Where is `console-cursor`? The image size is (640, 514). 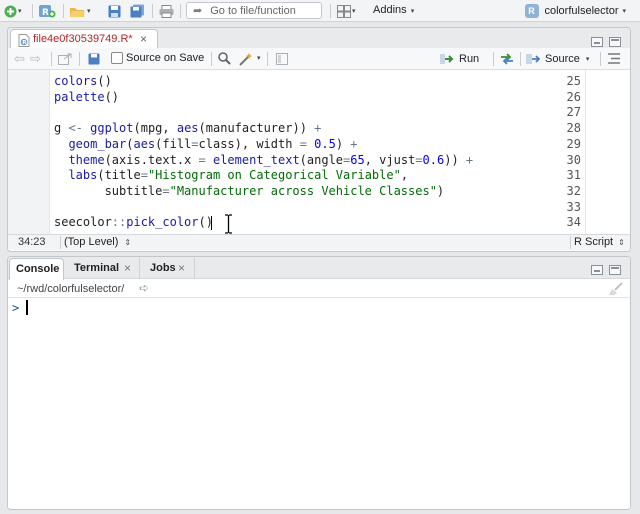
console-cursor is located at coordinates (27, 307).